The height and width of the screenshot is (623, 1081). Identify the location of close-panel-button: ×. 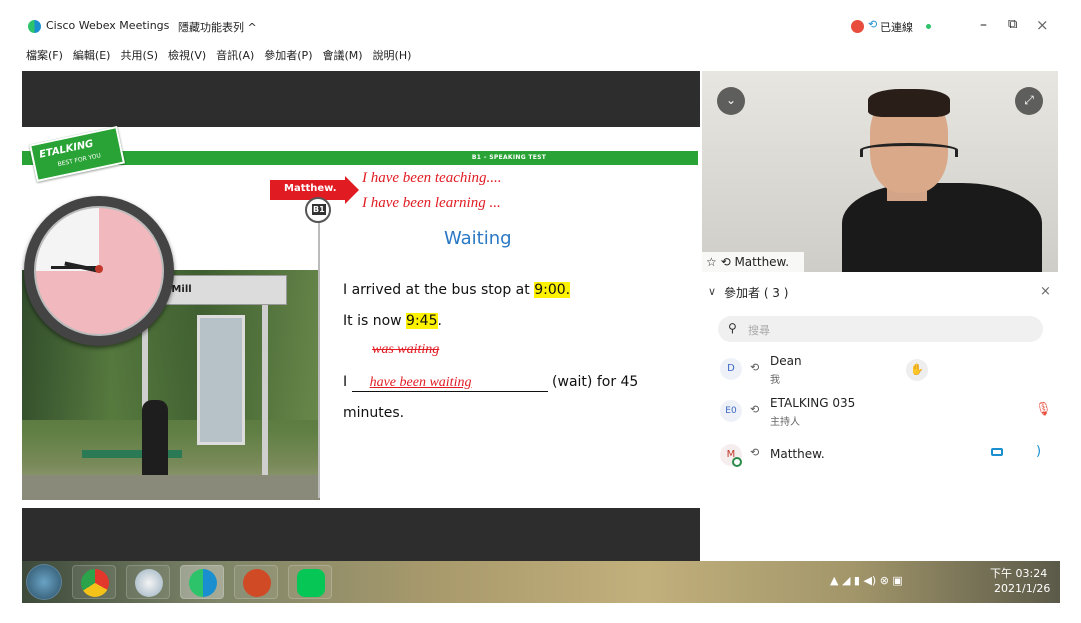
(1045, 291).